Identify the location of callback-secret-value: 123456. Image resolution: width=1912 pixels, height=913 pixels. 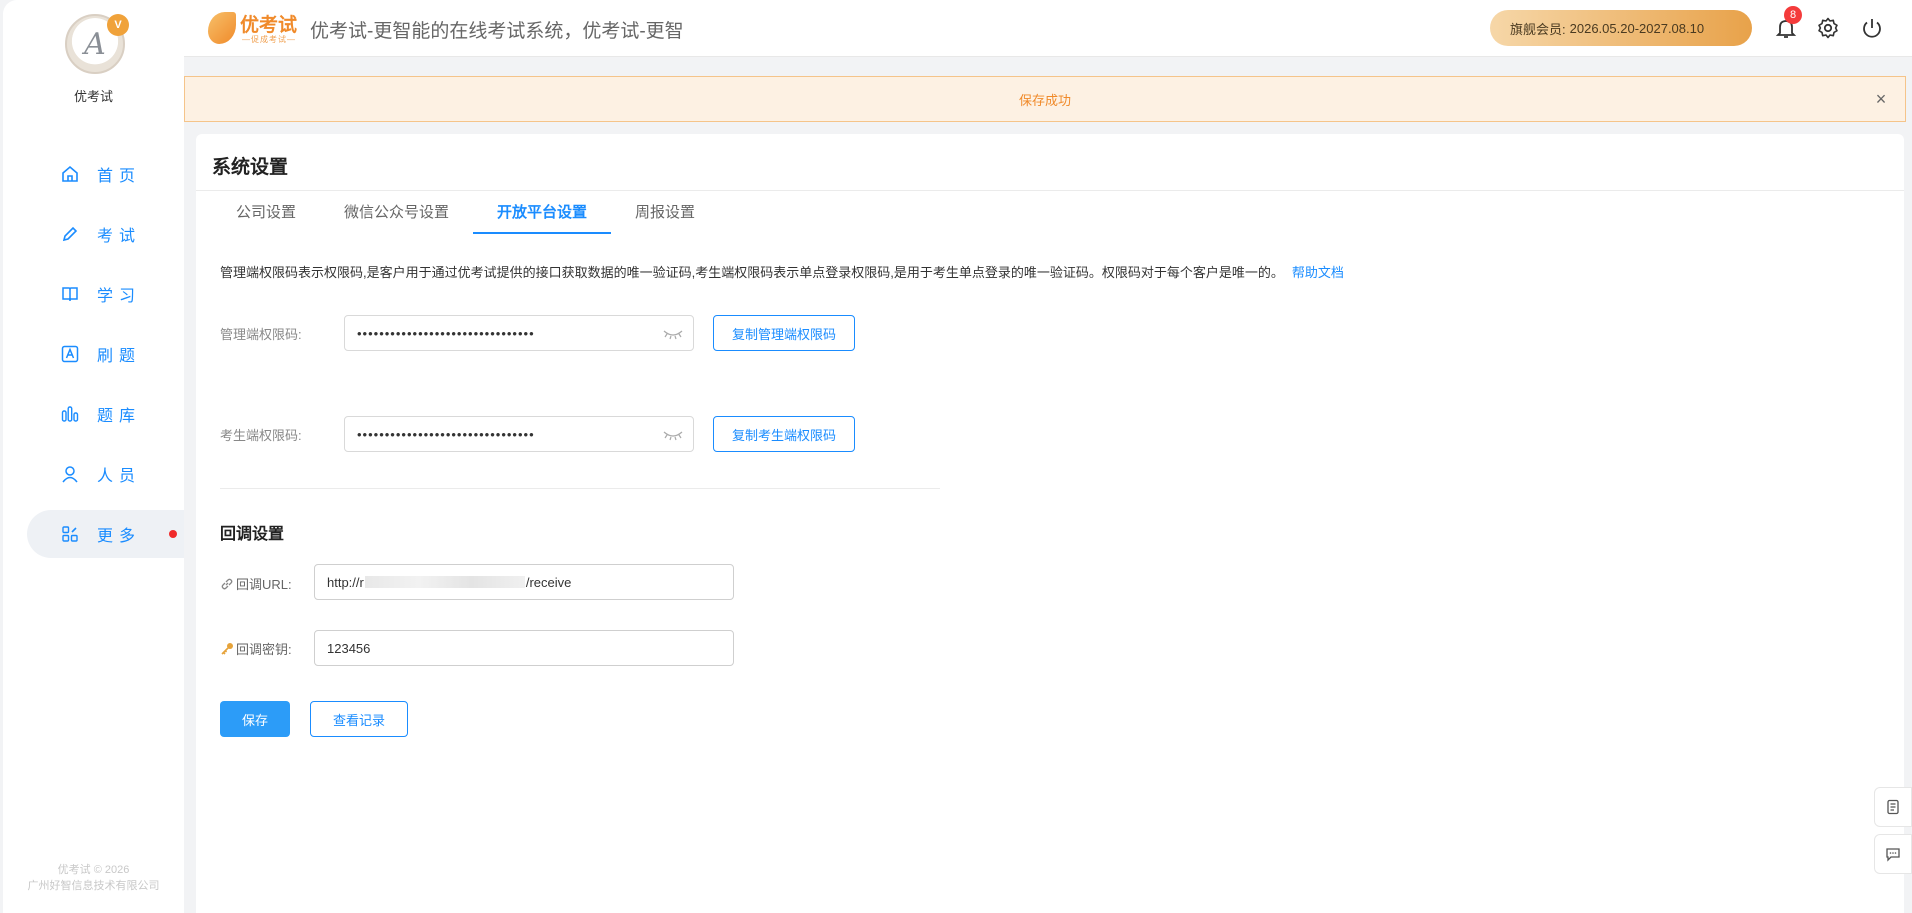
(349, 648).